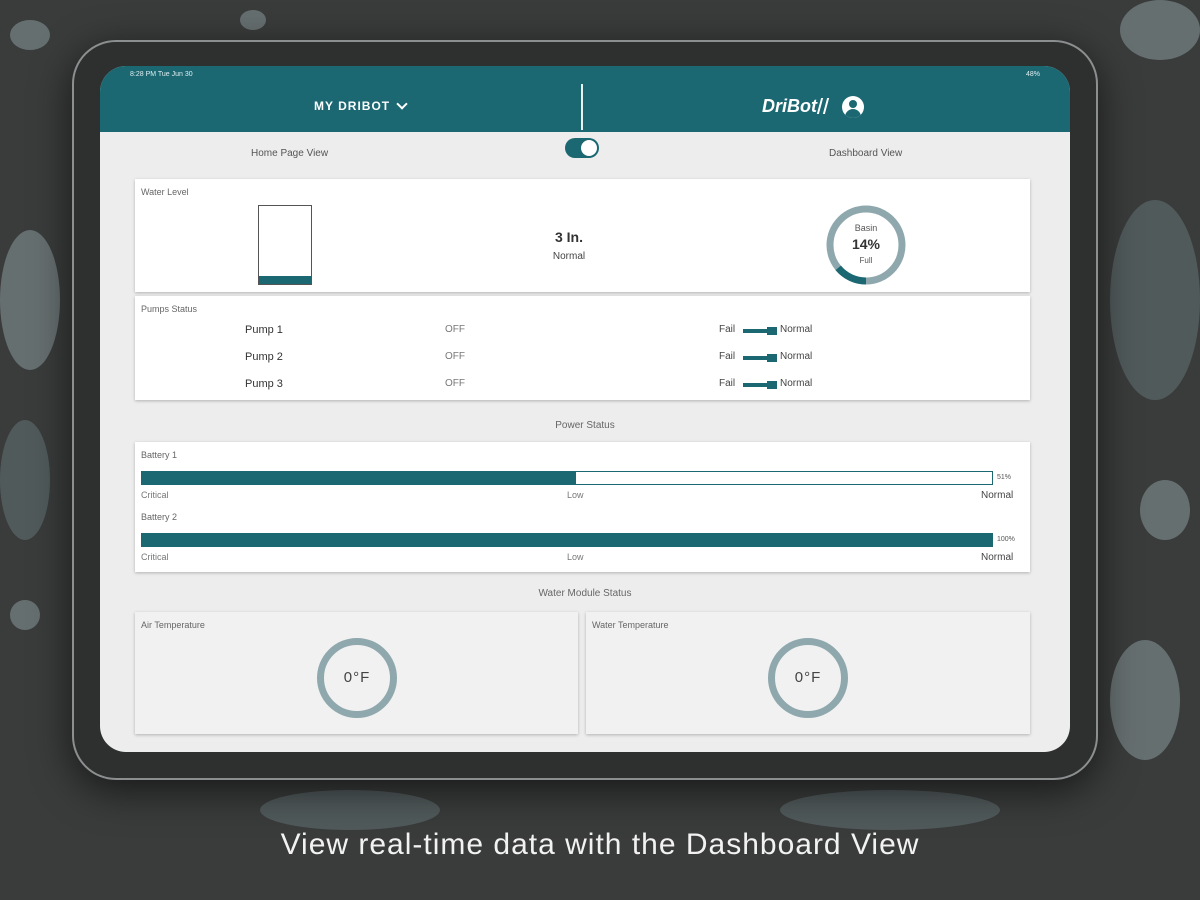  What do you see at coordinates (585, 99) in the screenshot?
I see `app-header: 8:28 PM Tue Jun 30 48% MY DRIBOT DriBot` at bounding box center [585, 99].